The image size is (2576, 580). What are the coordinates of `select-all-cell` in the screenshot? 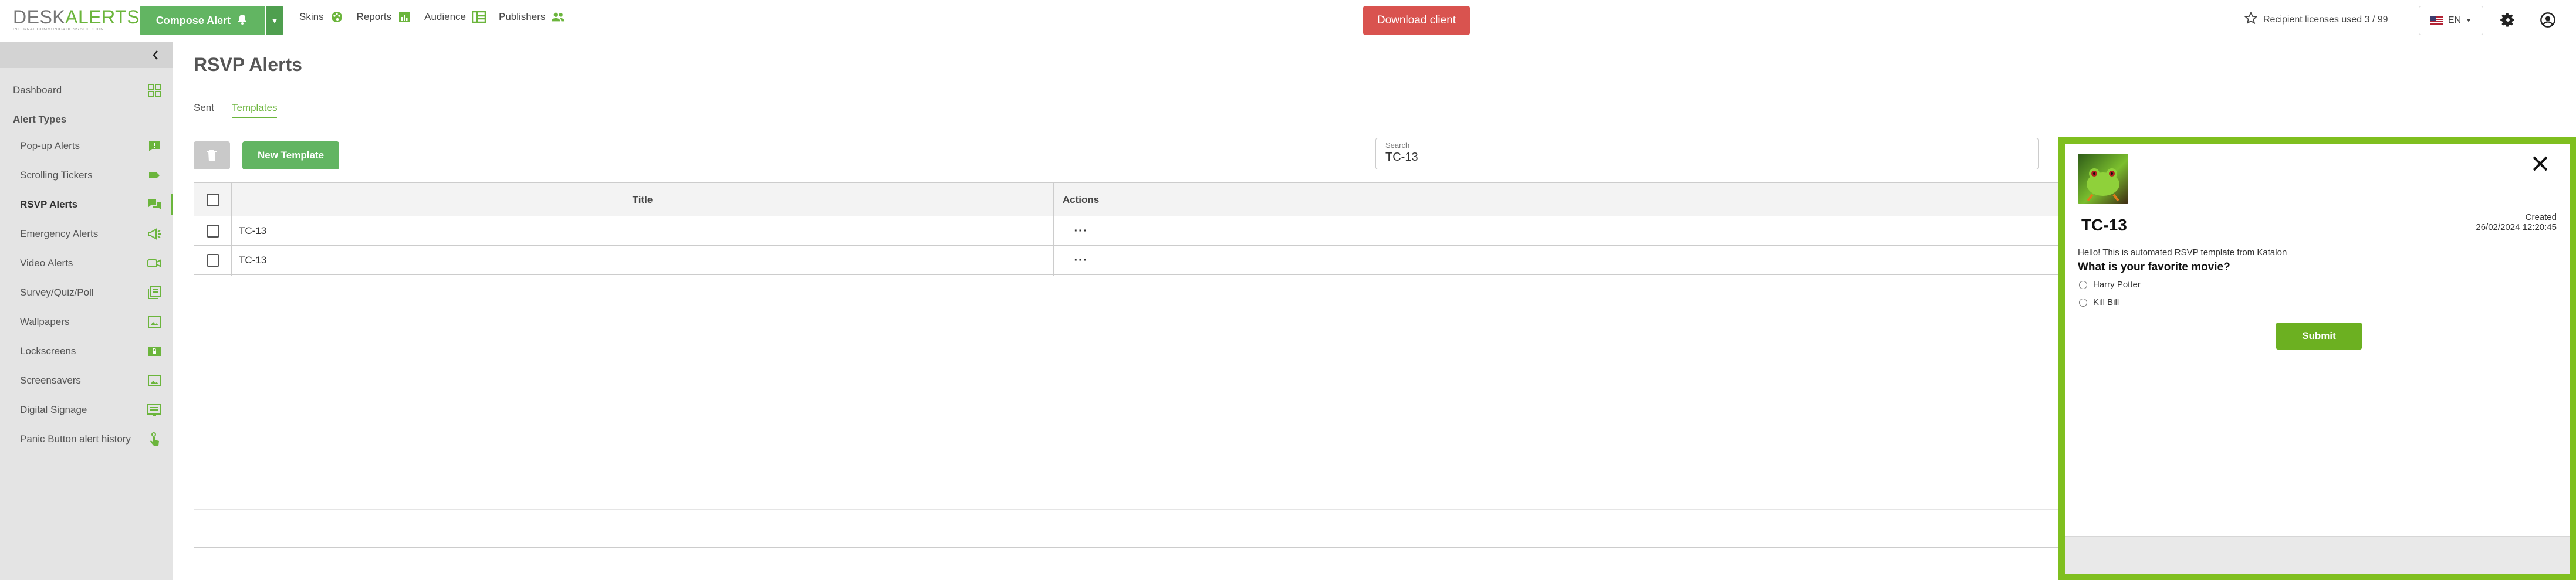 It's located at (212, 199).